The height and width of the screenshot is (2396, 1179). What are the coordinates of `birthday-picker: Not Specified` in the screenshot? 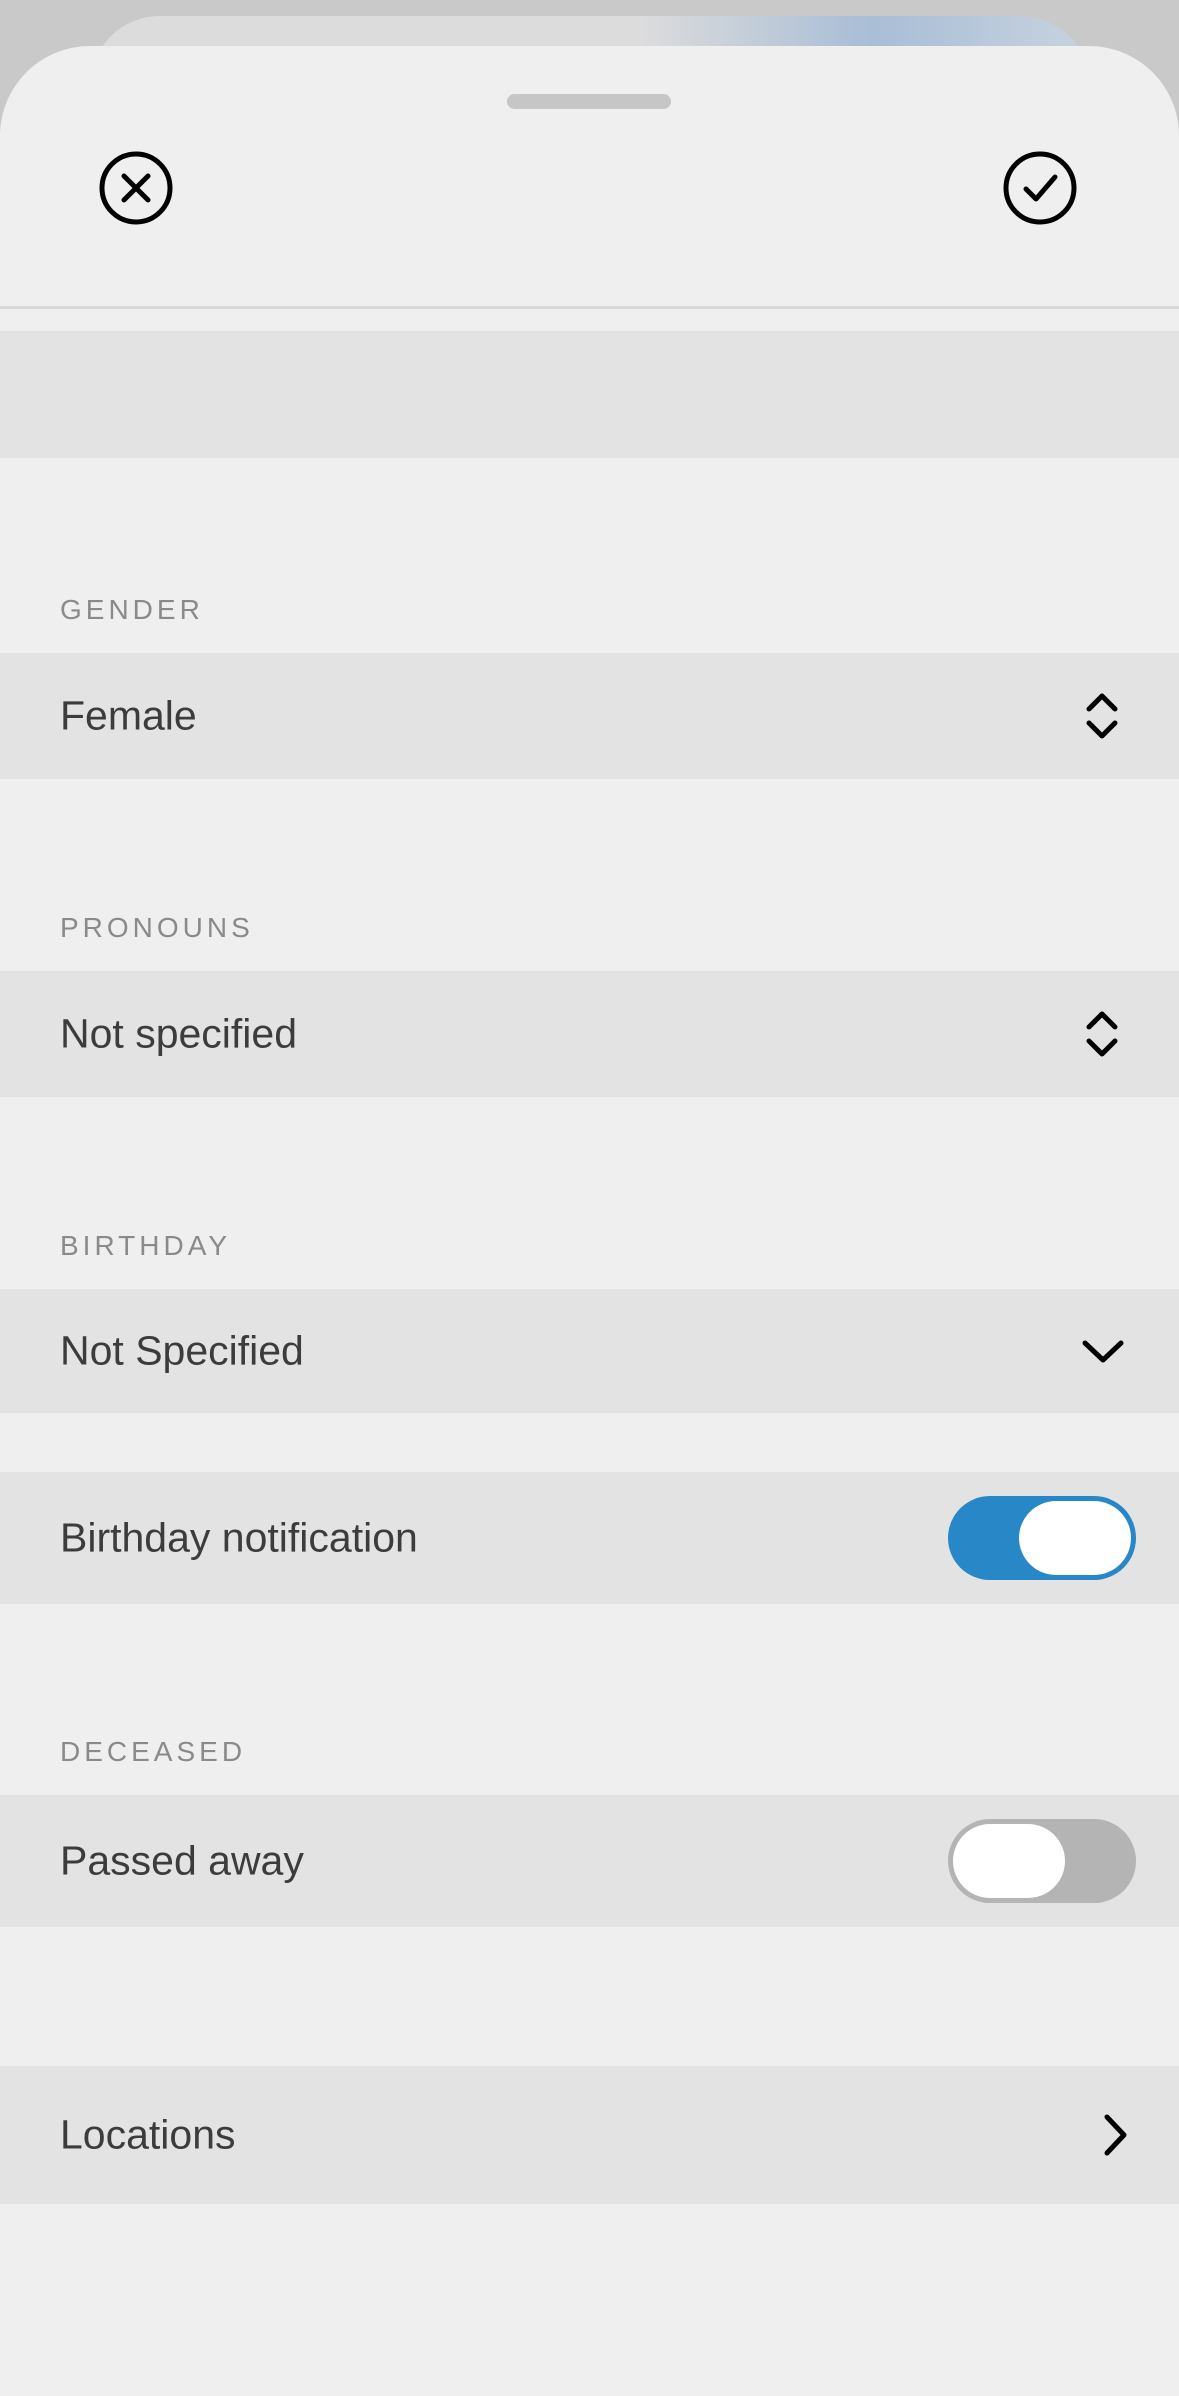 It's located at (589, 1351).